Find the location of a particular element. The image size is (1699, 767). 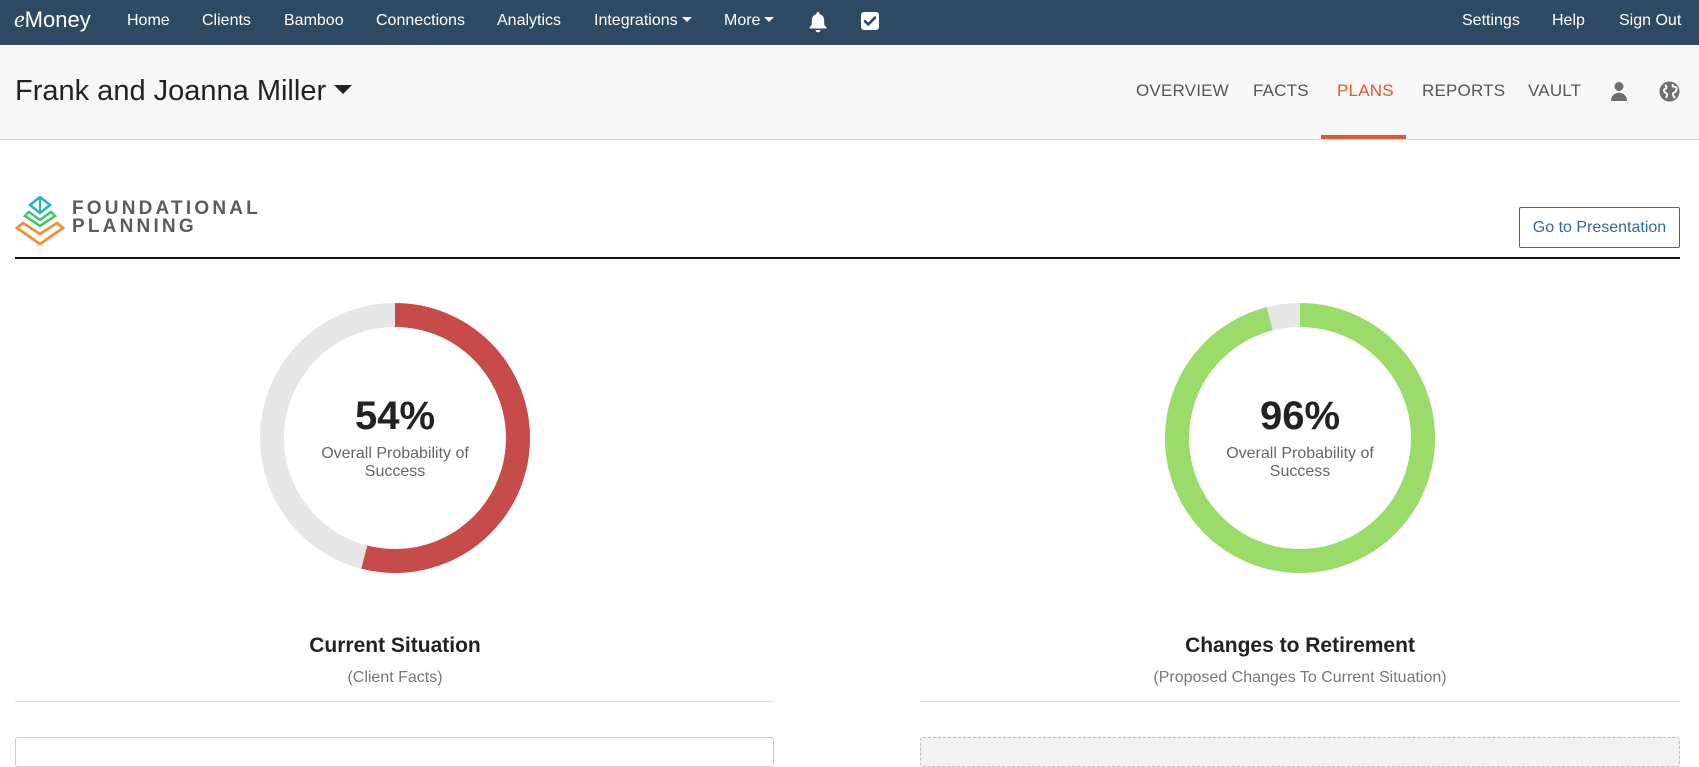

scenario-card-retirement is located at coordinates (1300, 752).